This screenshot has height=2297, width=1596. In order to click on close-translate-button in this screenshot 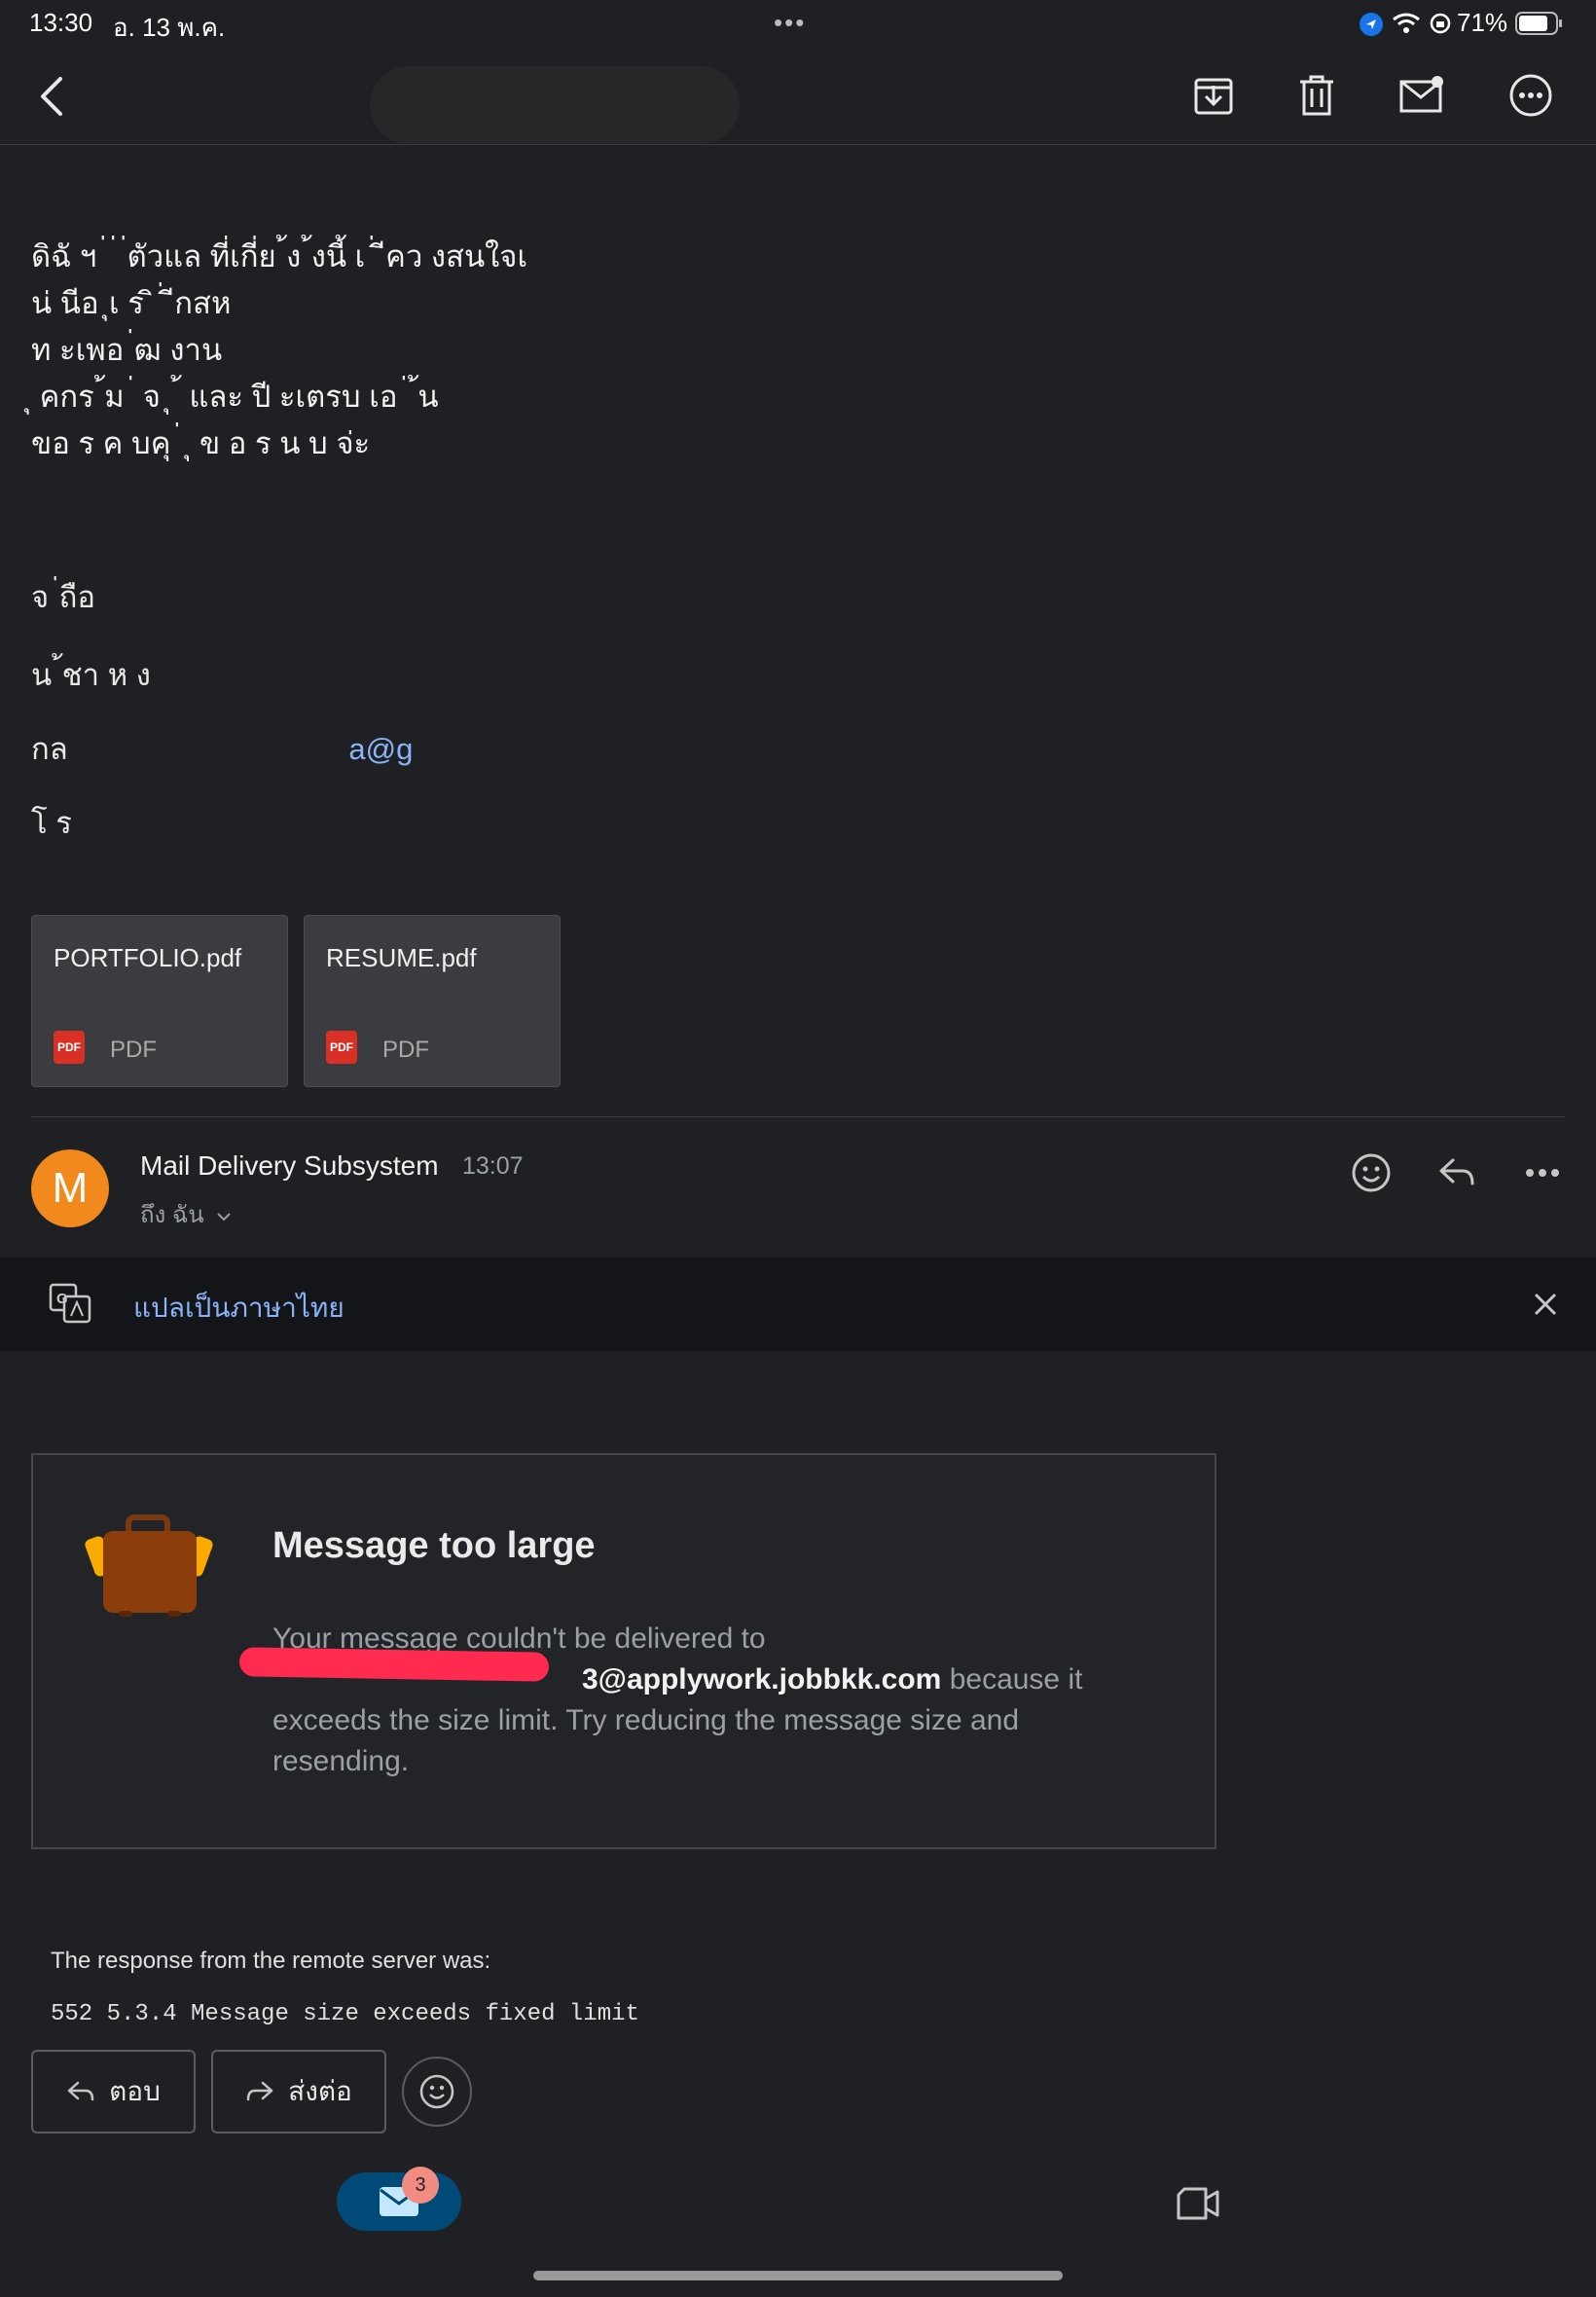, I will do `click(1545, 1304)`.